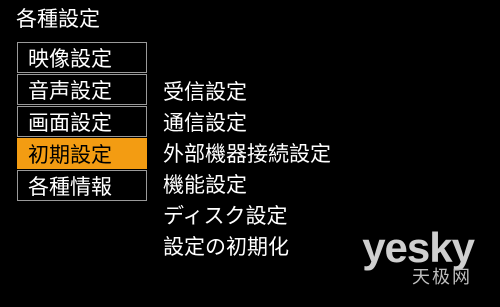 The image size is (500, 307). What do you see at coordinates (205, 184) in the screenshot?
I see `submenu-item-label: 機能設定` at bounding box center [205, 184].